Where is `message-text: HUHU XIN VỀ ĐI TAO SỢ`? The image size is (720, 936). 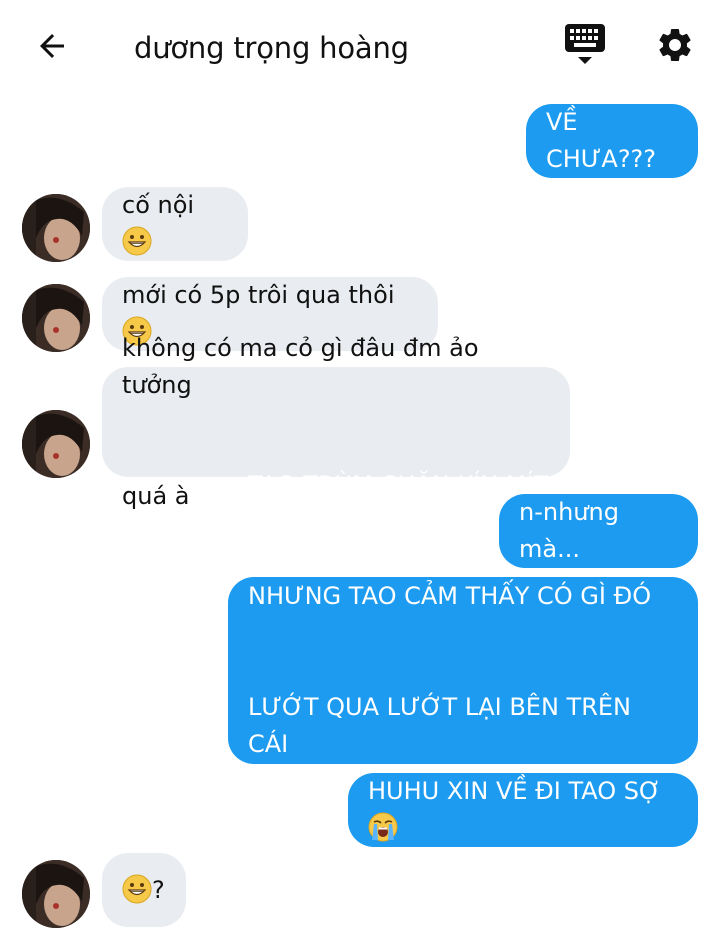 message-text: HUHU XIN VỀ ĐI TAO SỢ is located at coordinates (523, 810).